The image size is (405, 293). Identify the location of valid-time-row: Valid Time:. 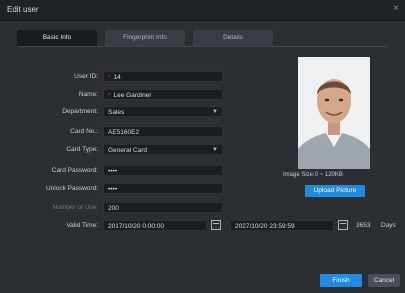
(49, 226).